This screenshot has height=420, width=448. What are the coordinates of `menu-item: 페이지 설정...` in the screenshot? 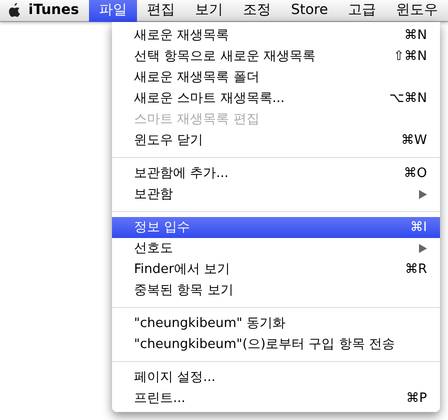 It's located at (276, 377).